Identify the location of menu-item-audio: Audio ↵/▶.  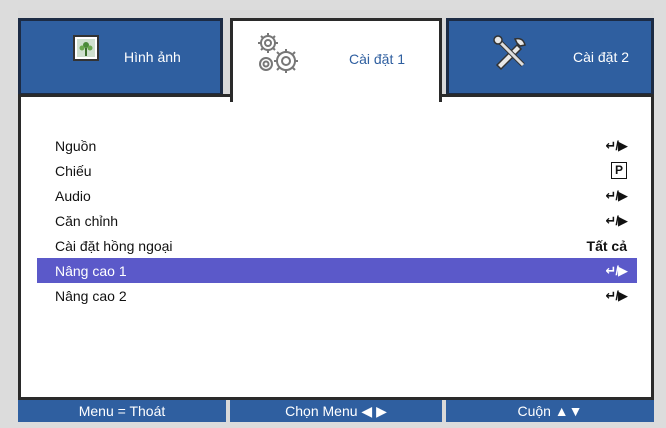
(337, 195).